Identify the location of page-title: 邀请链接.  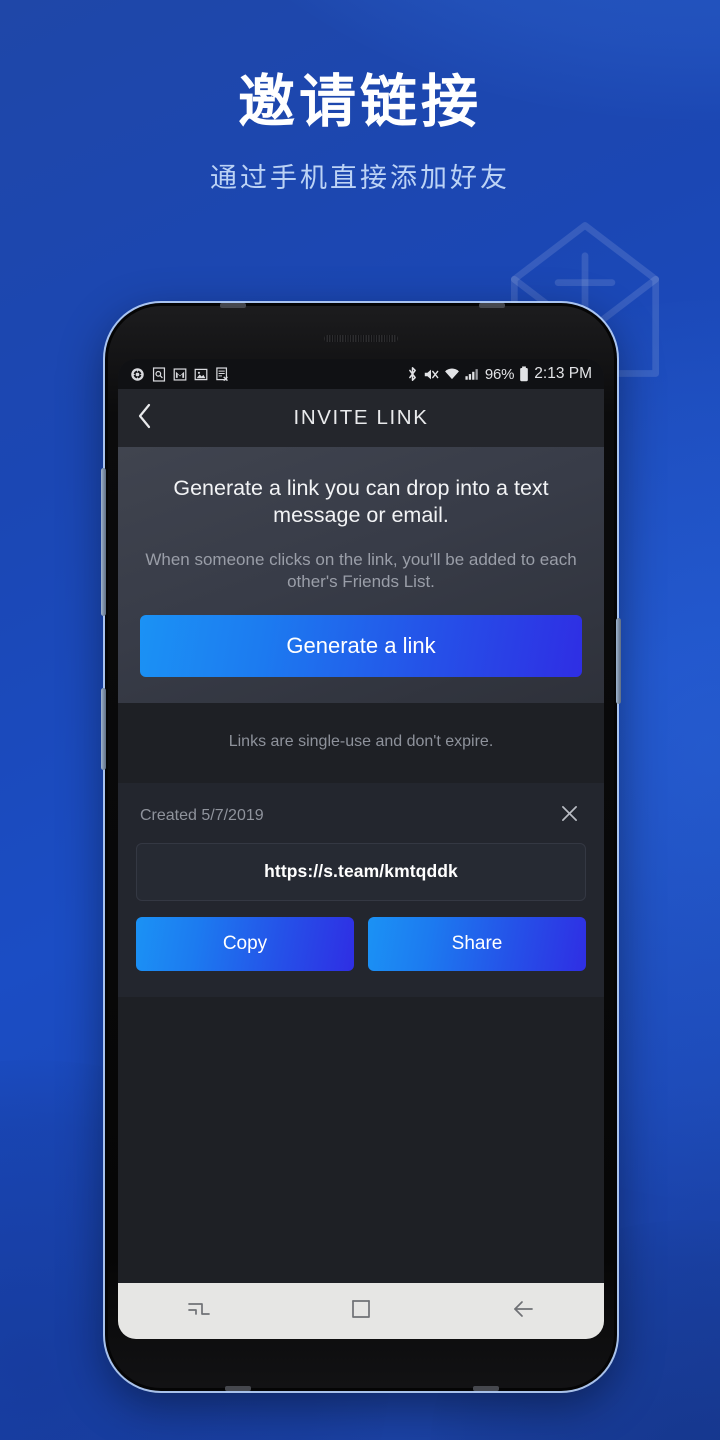
(360, 102).